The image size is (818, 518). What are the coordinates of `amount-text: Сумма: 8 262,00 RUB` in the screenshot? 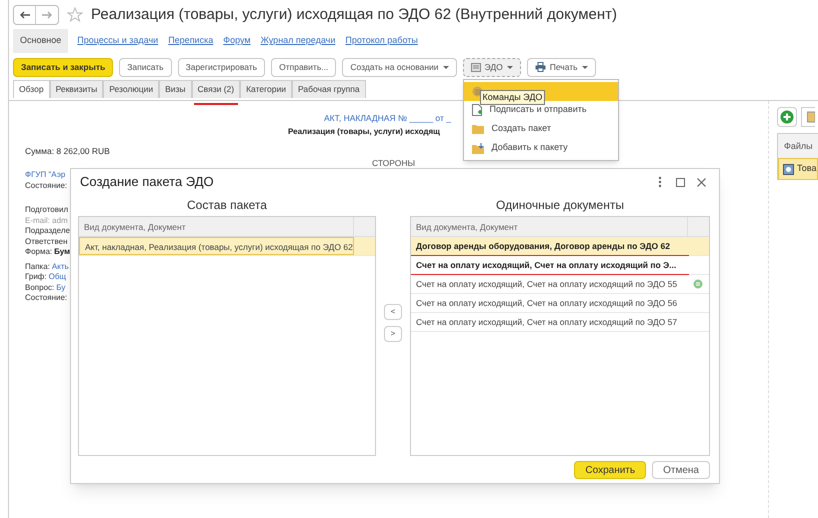 It's located at (67, 151).